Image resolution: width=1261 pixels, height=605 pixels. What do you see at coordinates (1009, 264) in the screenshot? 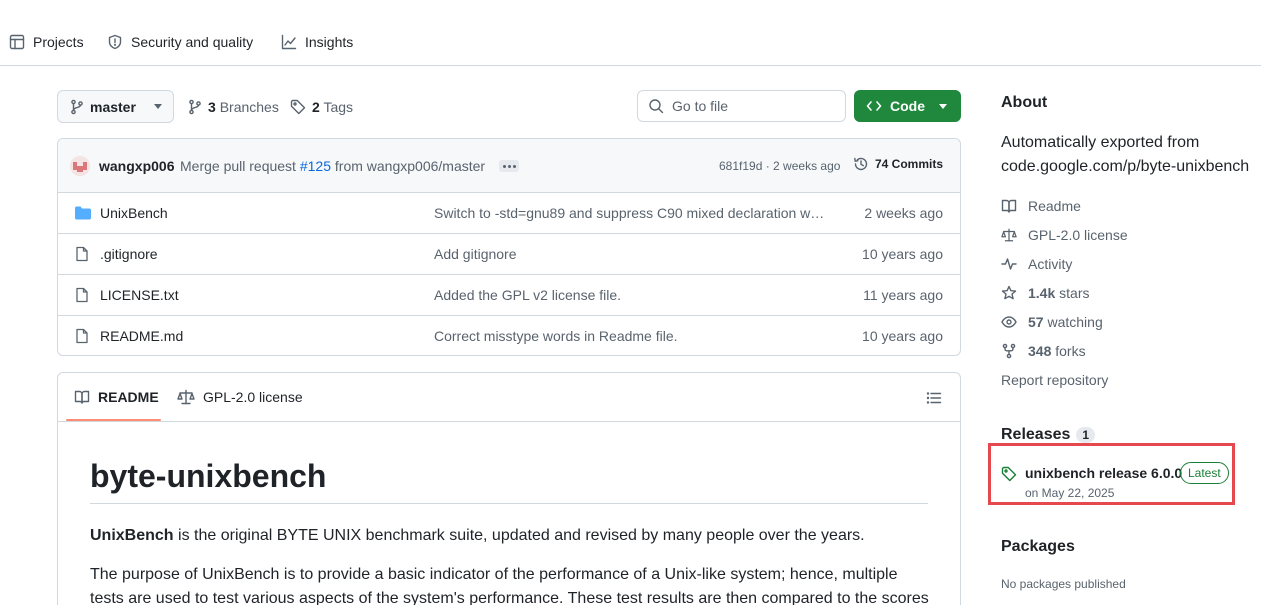
I see `pulse-icon` at bounding box center [1009, 264].